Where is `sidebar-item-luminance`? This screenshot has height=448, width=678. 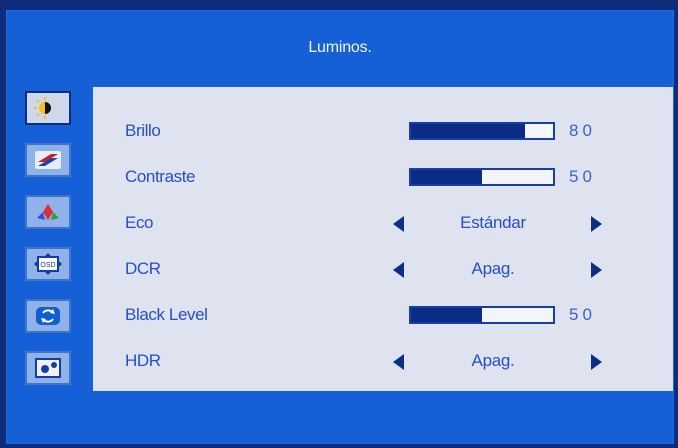
sidebar-item-luminance is located at coordinates (48, 108).